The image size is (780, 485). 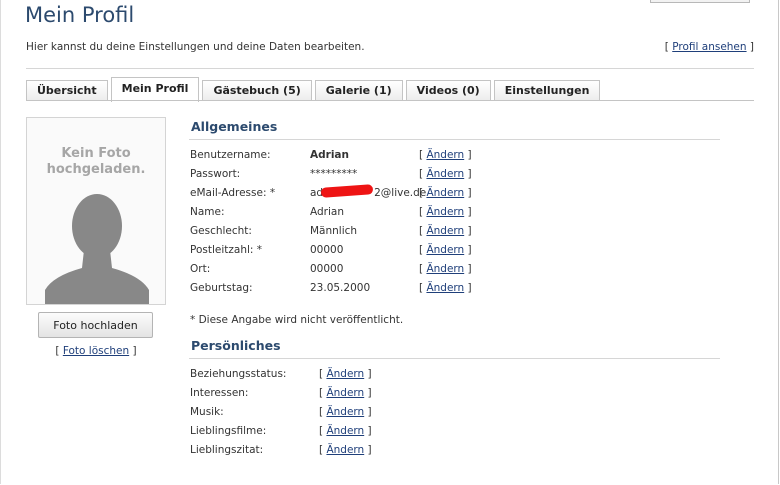 I want to click on section-divider-general, so click(x=454, y=139).